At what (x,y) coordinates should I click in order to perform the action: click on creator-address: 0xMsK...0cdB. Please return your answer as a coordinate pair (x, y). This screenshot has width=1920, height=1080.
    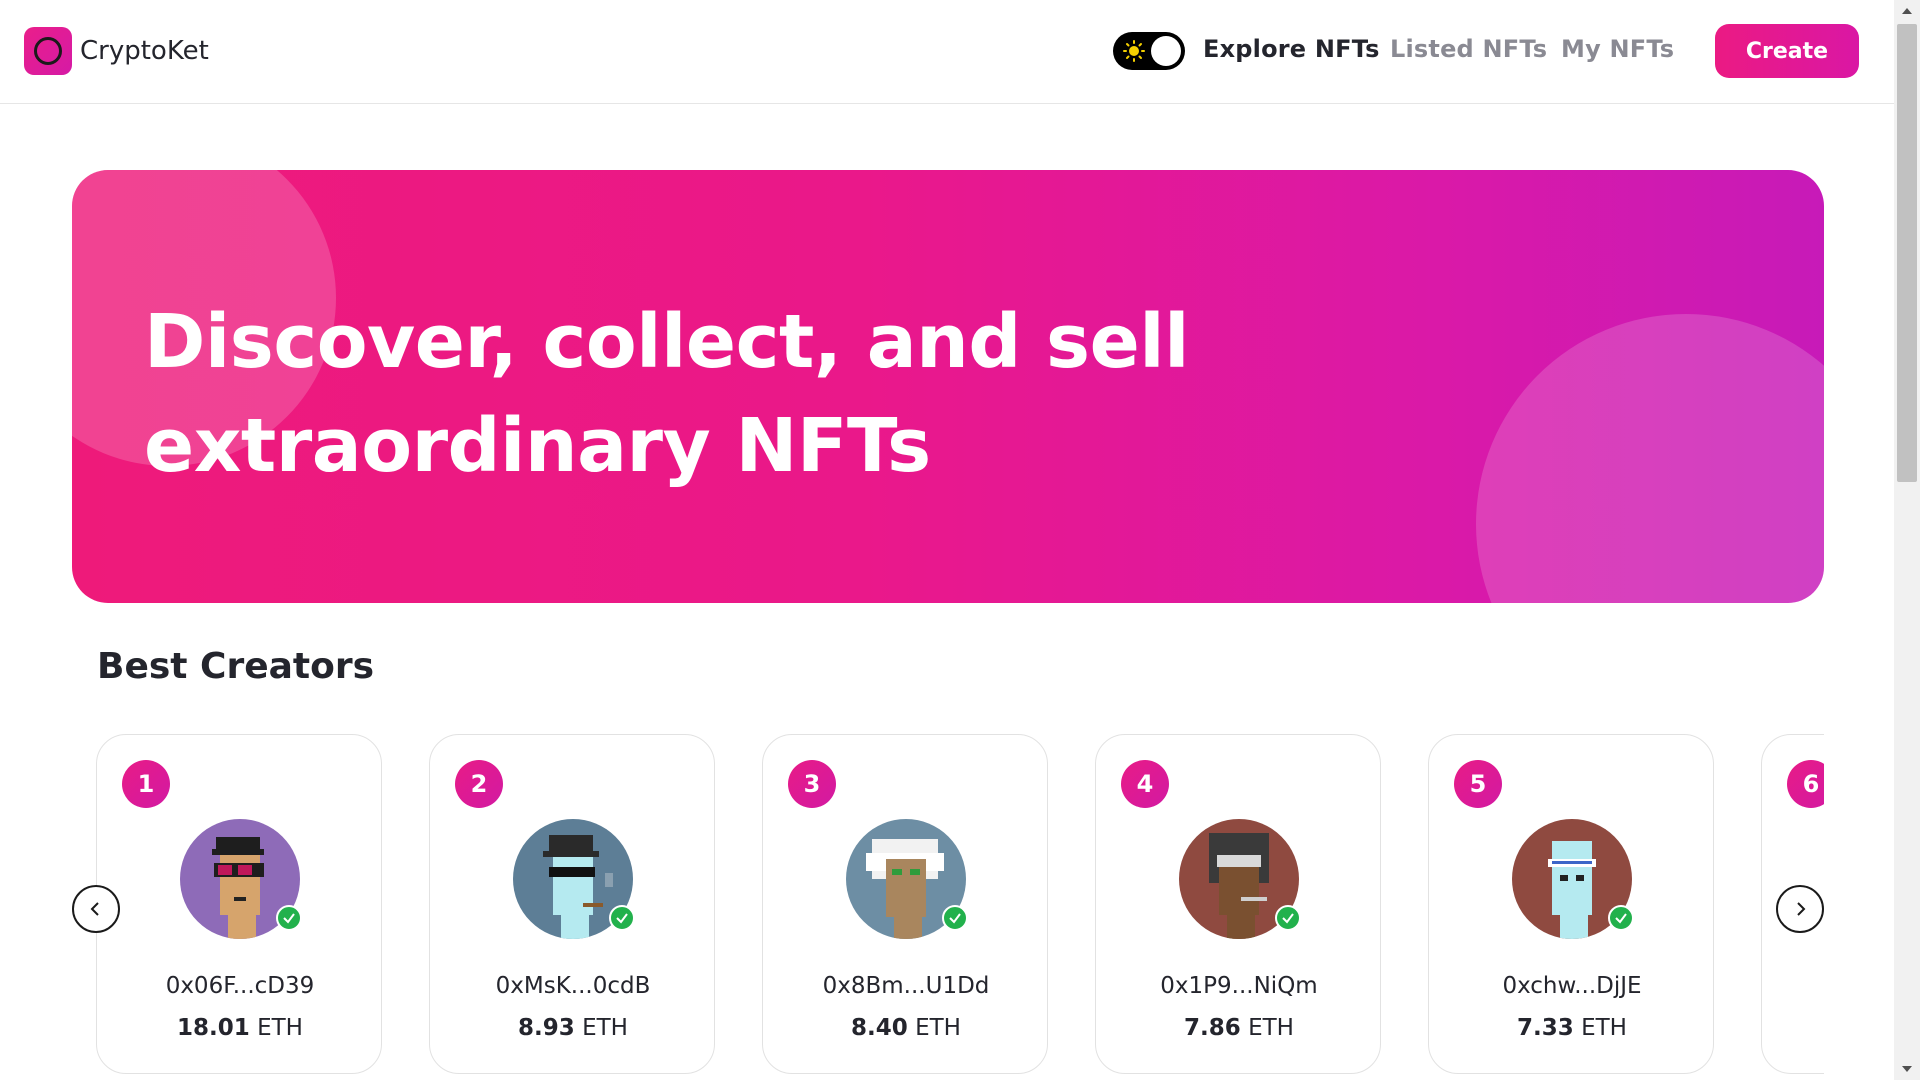
    Looking at the image, I should click on (573, 986).